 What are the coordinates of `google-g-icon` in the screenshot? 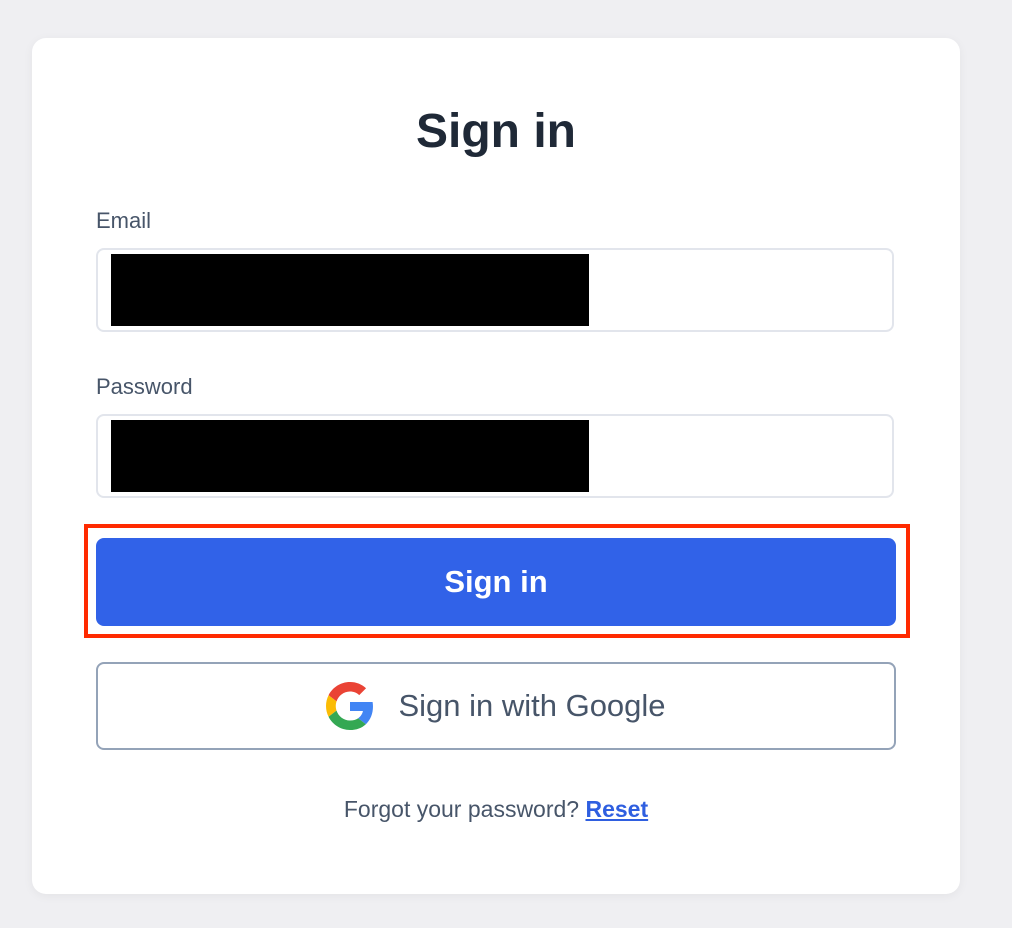 It's located at (350, 706).